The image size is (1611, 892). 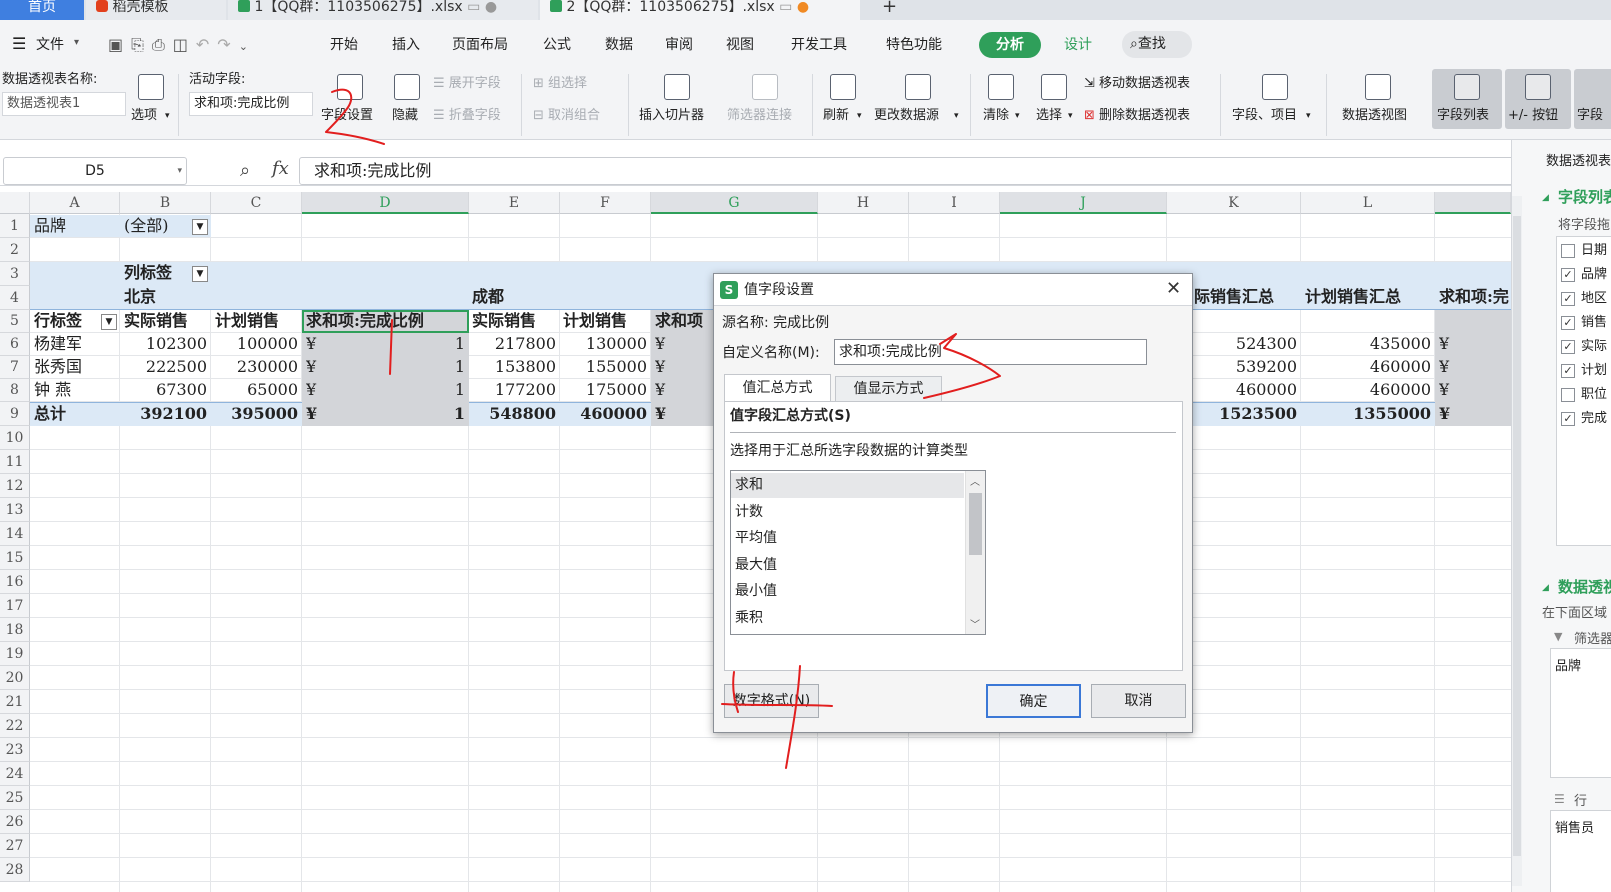 I want to click on function-option: 计数, so click(x=847, y=512).